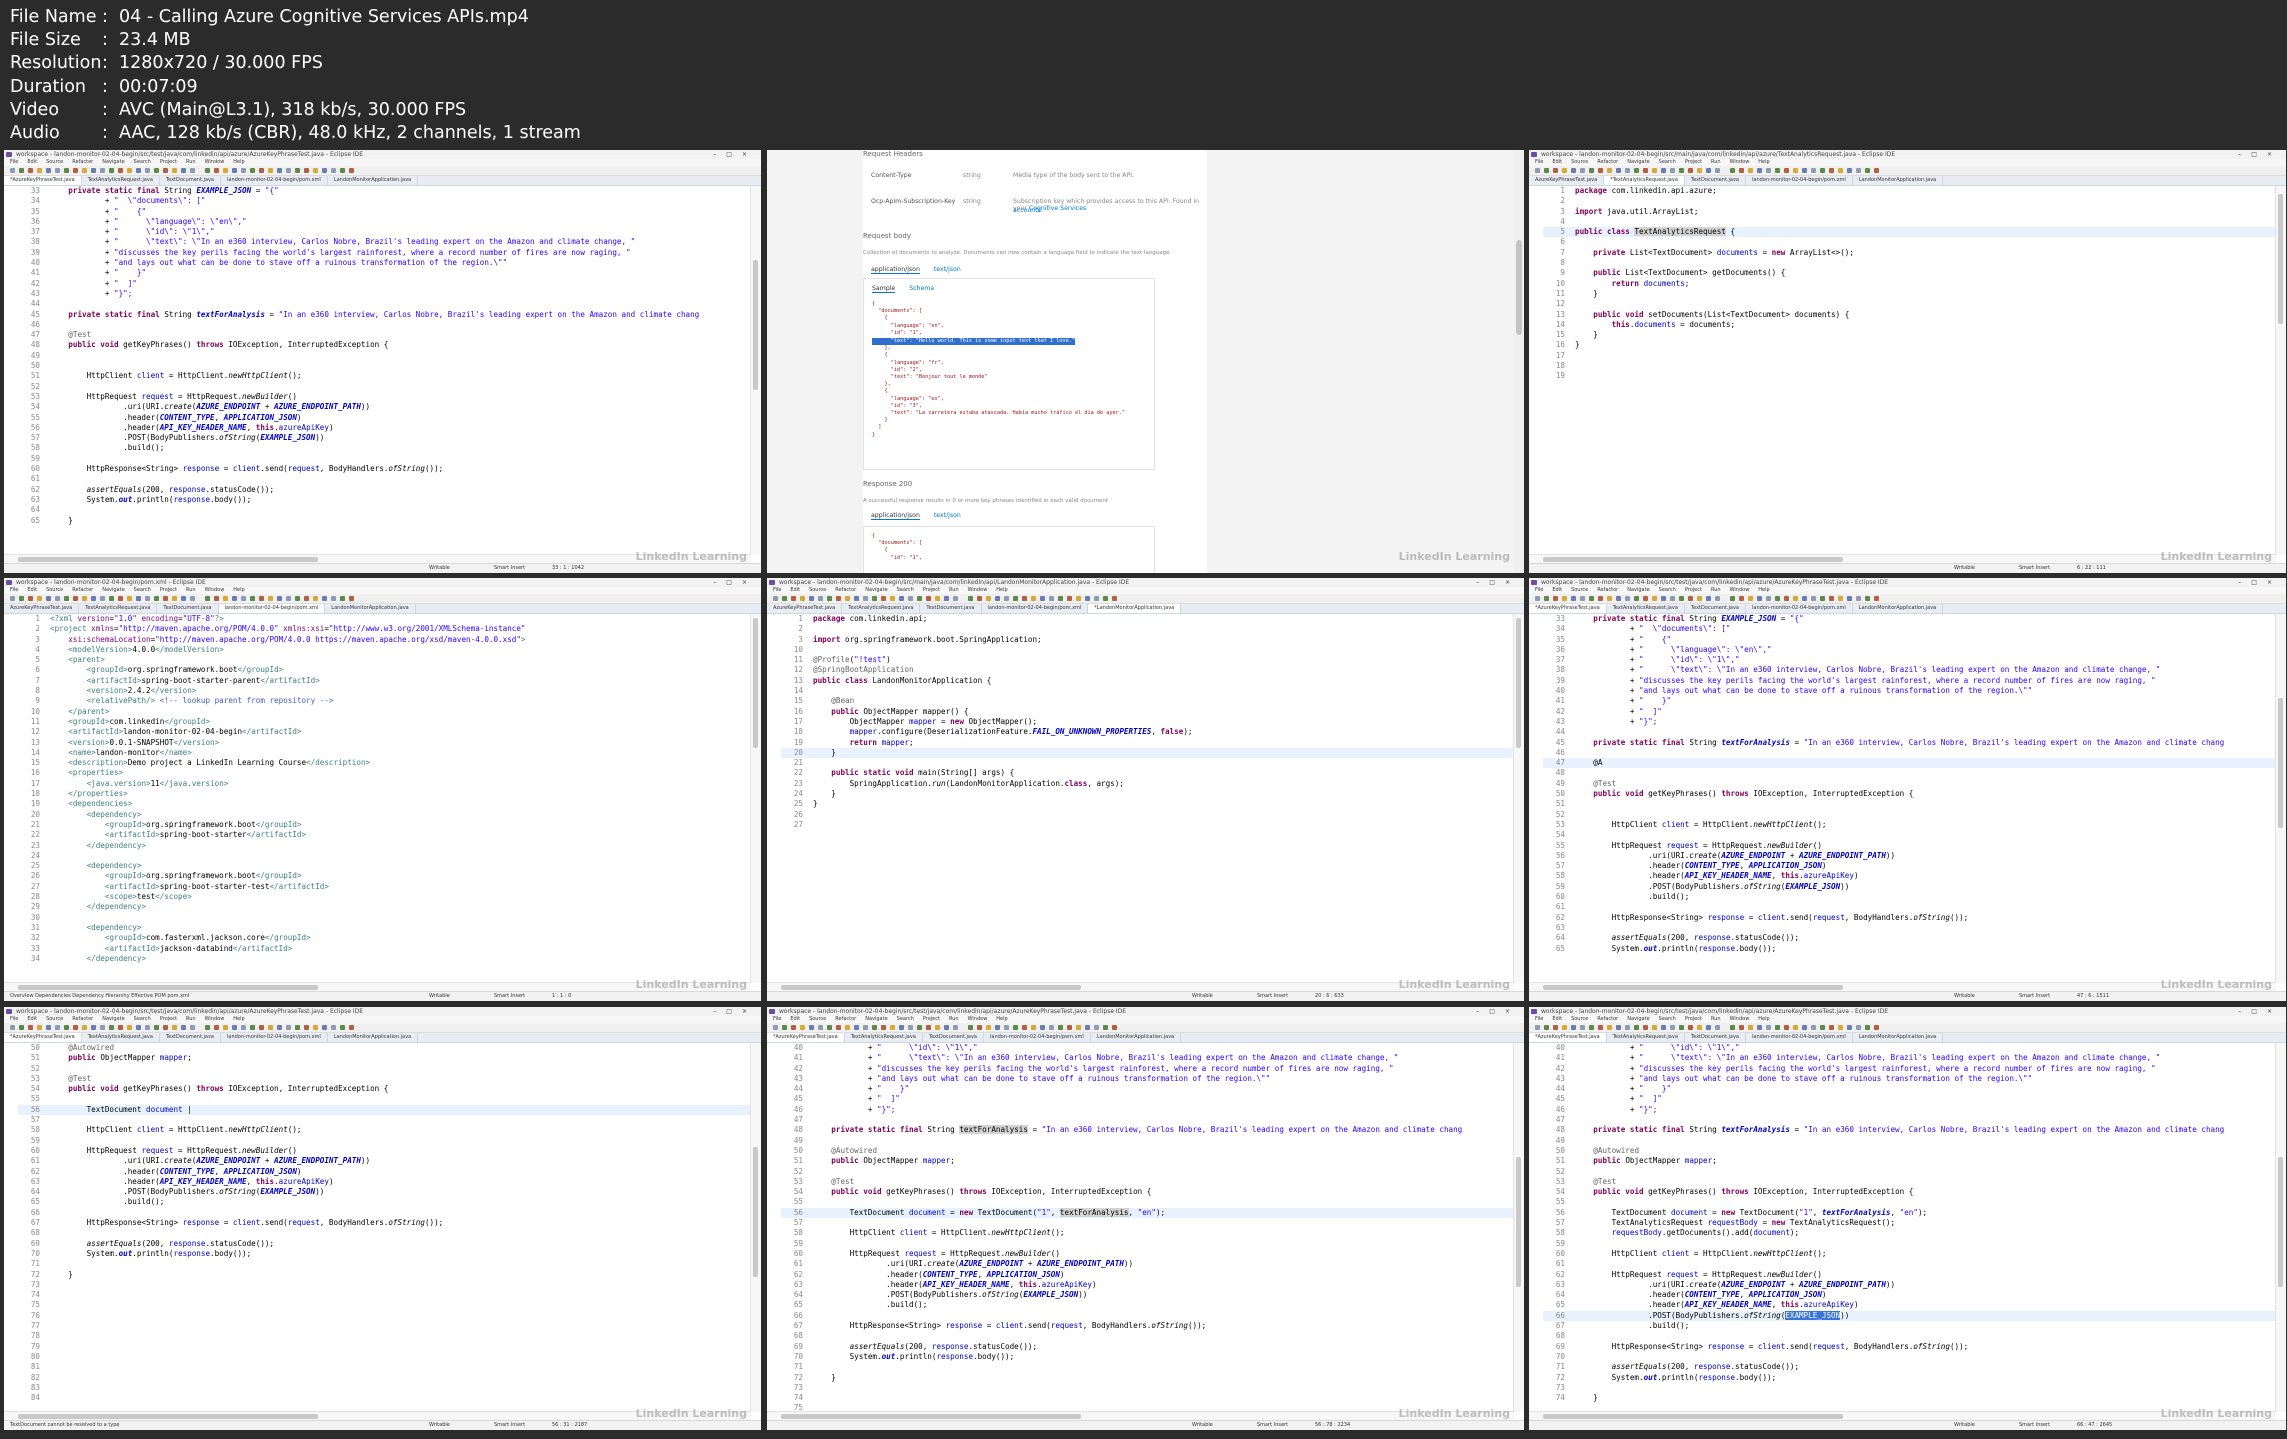 The width and height of the screenshot is (2287, 1439). What do you see at coordinates (1693, 559) in the screenshot?
I see `scrollbar-thumb` at bounding box center [1693, 559].